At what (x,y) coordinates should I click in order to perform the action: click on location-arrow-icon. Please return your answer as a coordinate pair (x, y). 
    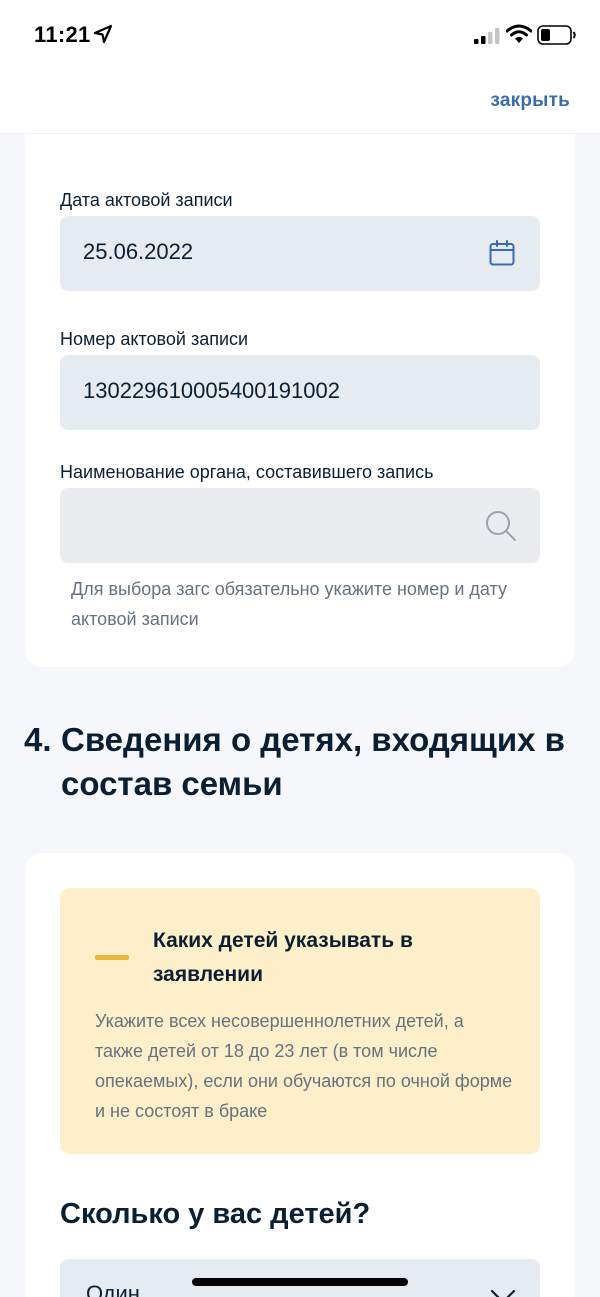
    Looking at the image, I should click on (103, 34).